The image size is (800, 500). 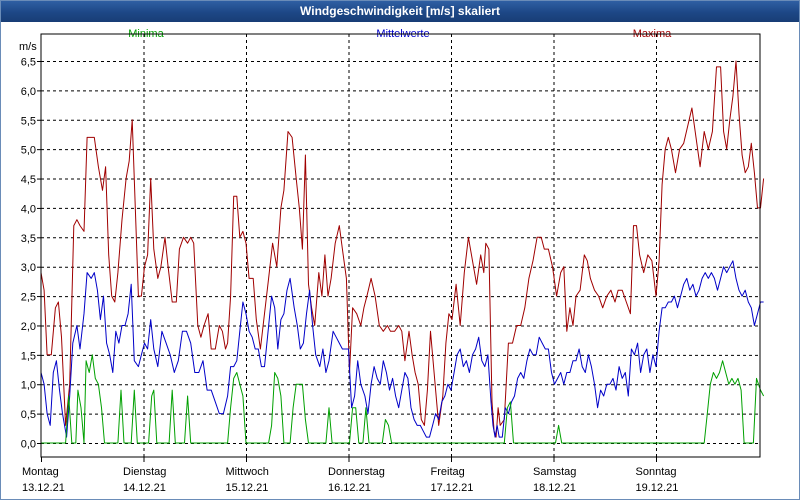 I want to click on y-tick-label: 6,5, so click(x=28, y=63).